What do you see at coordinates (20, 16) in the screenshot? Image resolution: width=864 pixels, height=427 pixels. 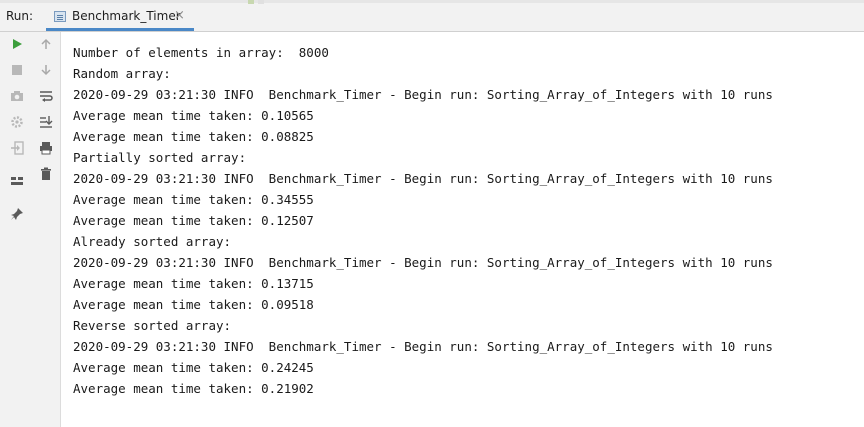 I see `run-label: Run:` at bounding box center [20, 16].